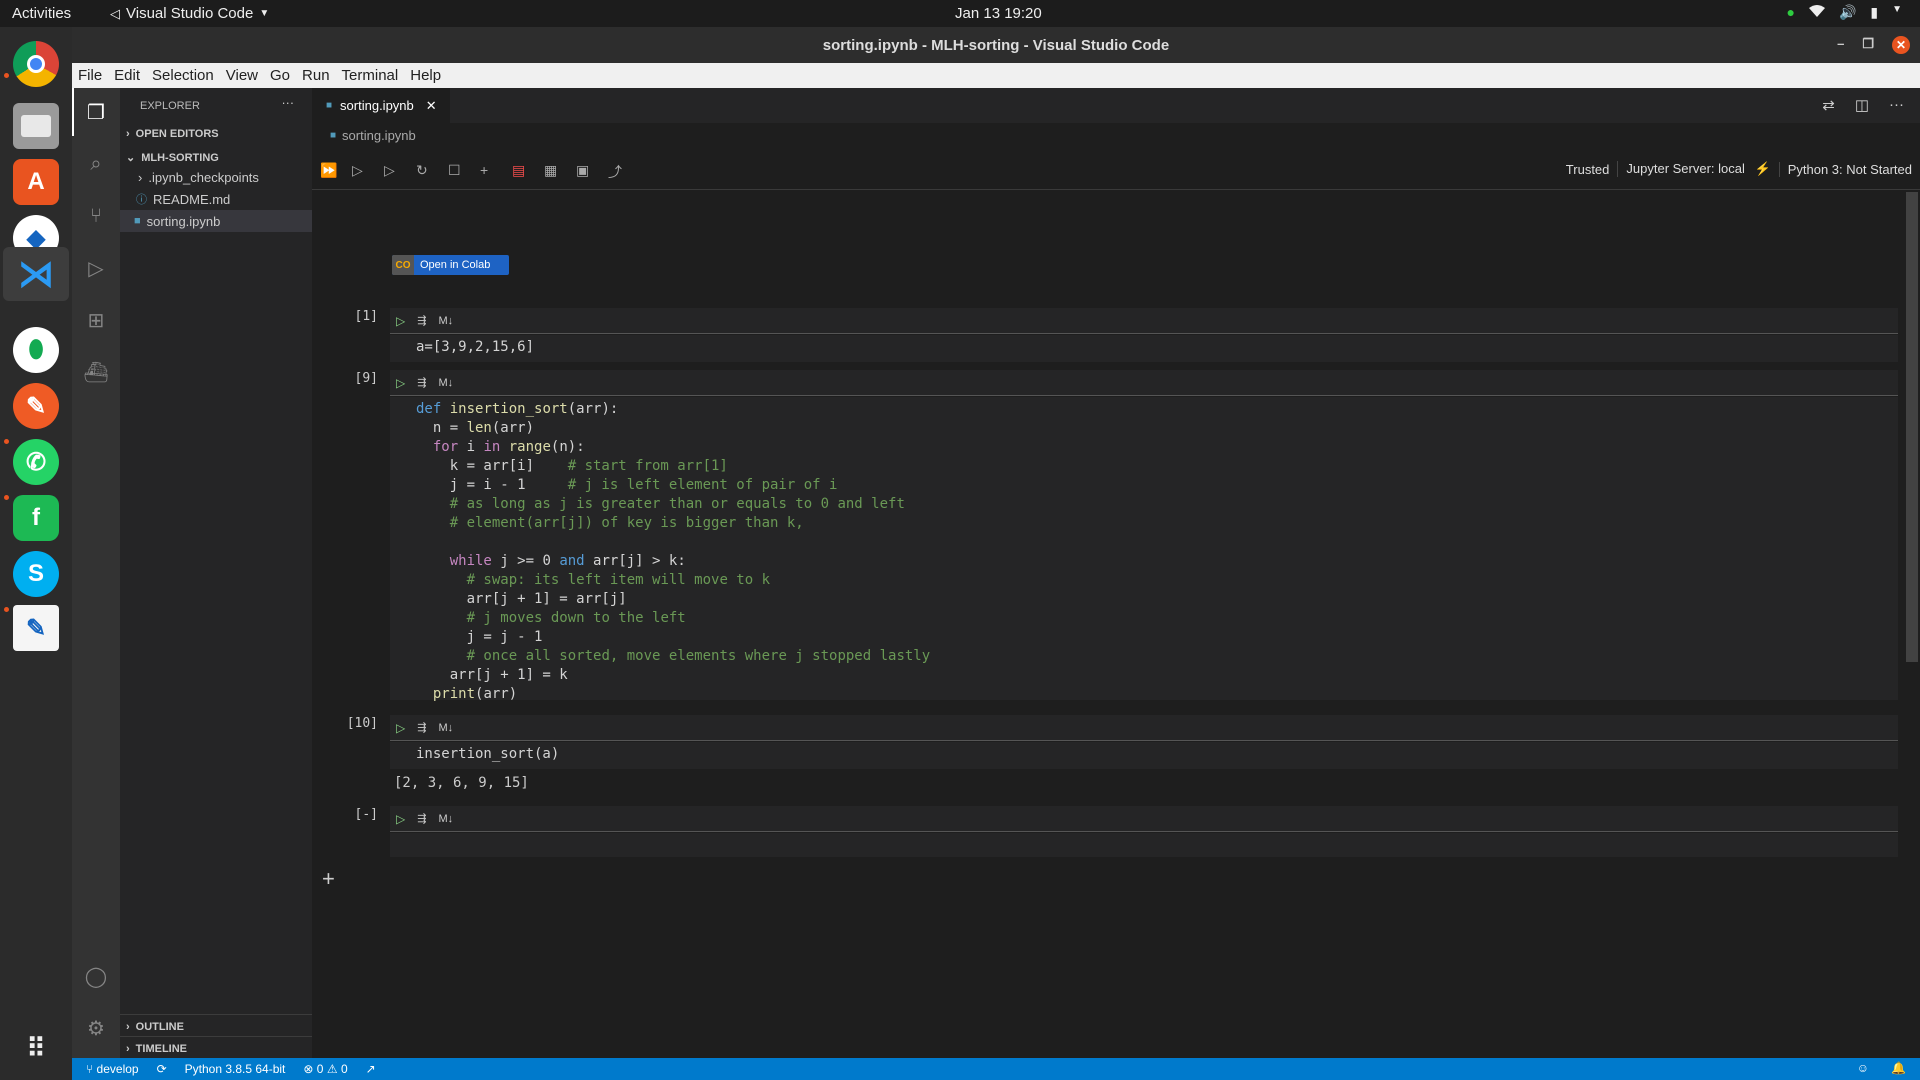 The width and height of the screenshot is (1920, 1080). I want to click on tree-item-checkpoints: › .ipynb_checkpoints, so click(227, 177).